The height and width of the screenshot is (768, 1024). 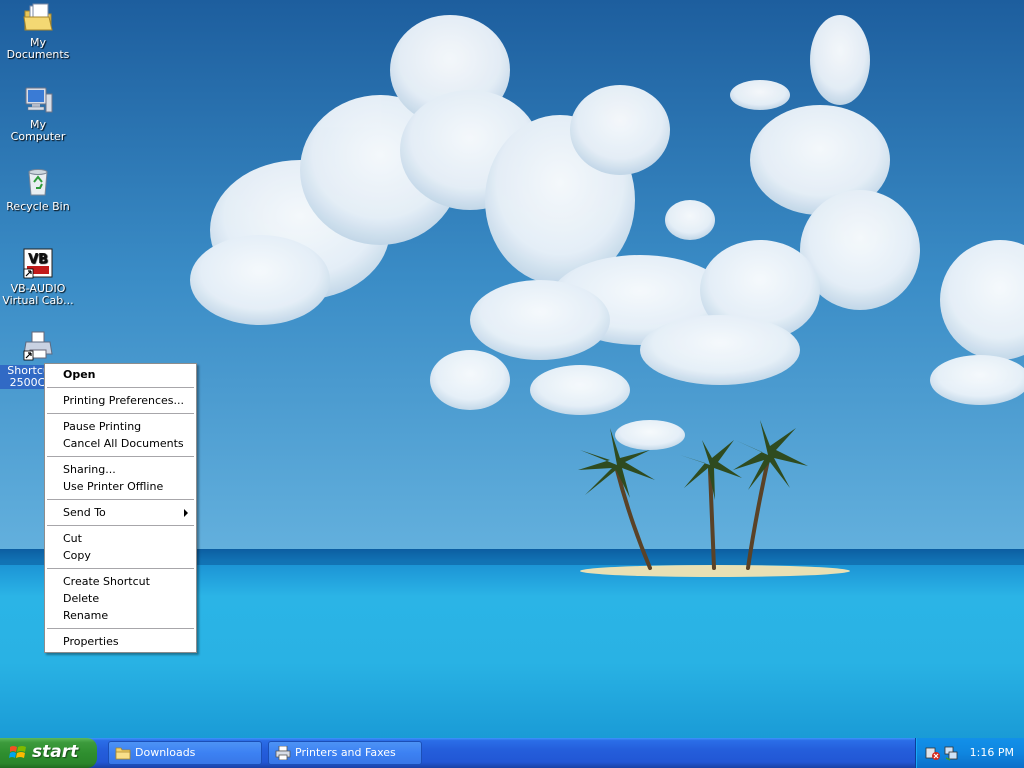 I want to click on menu-item-use-printer-offline: Use Printer Offline, so click(x=120, y=486).